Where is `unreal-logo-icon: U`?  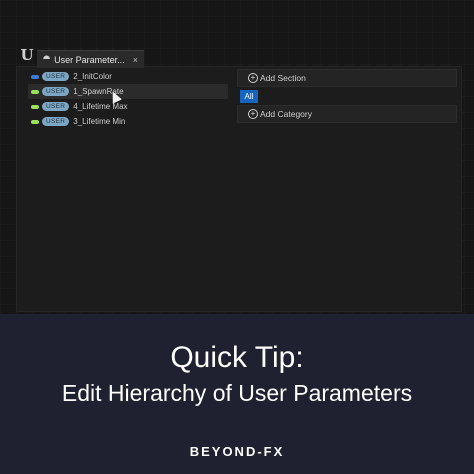
unreal-logo-icon: U is located at coordinates (27, 55).